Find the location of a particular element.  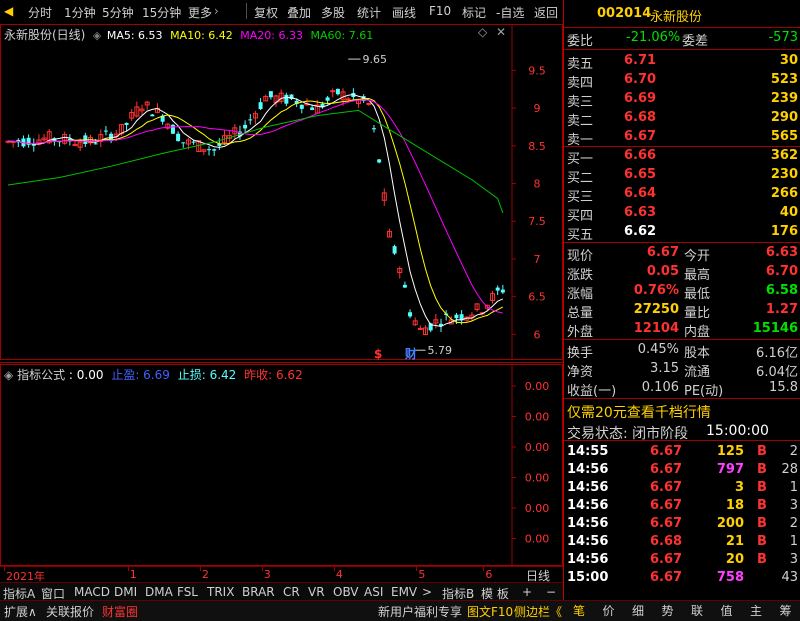

mark-button: 标记 is located at coordinates (474, 12).